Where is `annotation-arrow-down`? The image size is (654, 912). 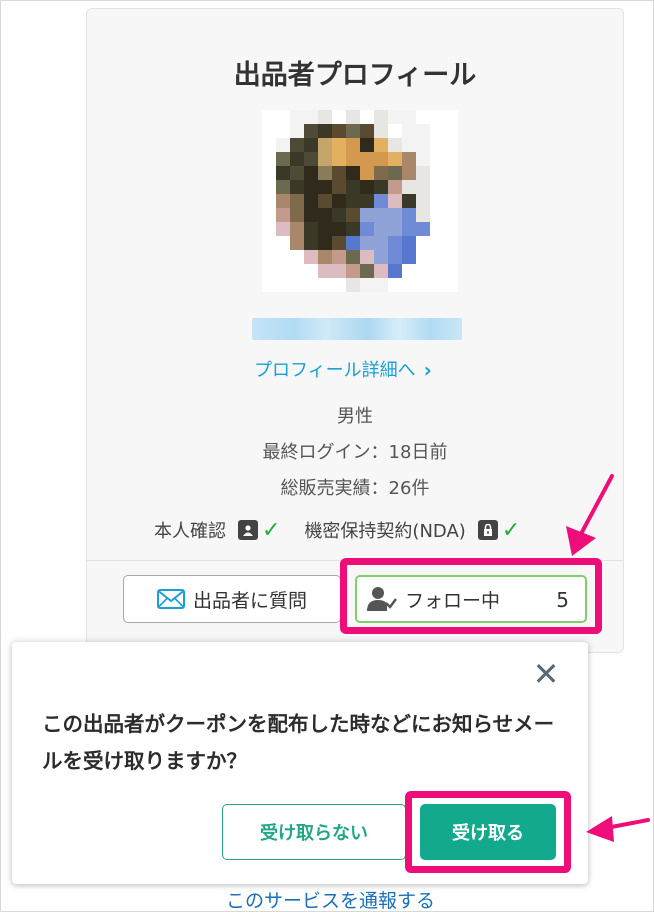
annotation-arrow-down is located at coordinates (590, 515).